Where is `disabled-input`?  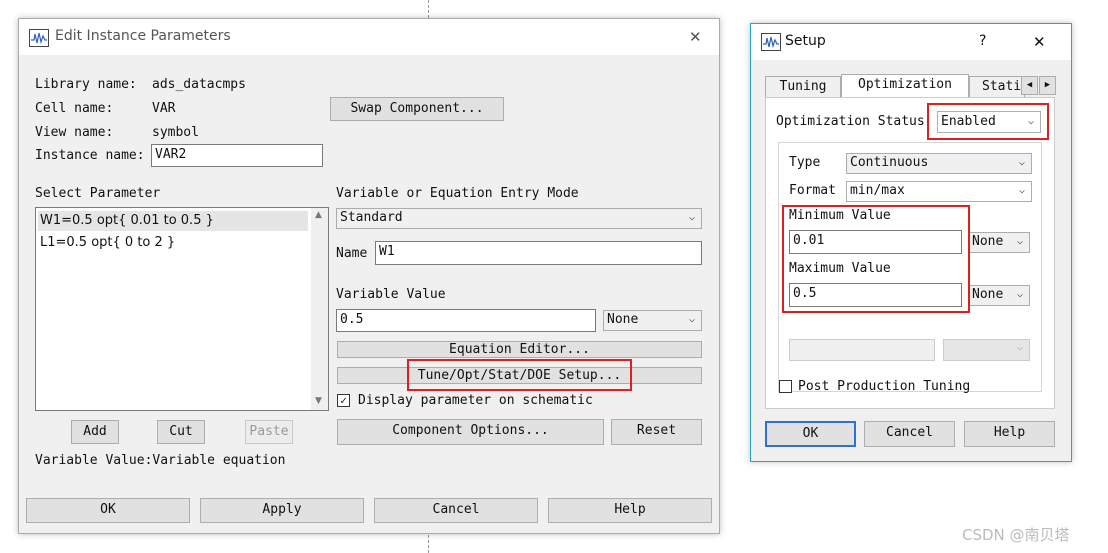
disabled-input is located at coordinates (862, 350).